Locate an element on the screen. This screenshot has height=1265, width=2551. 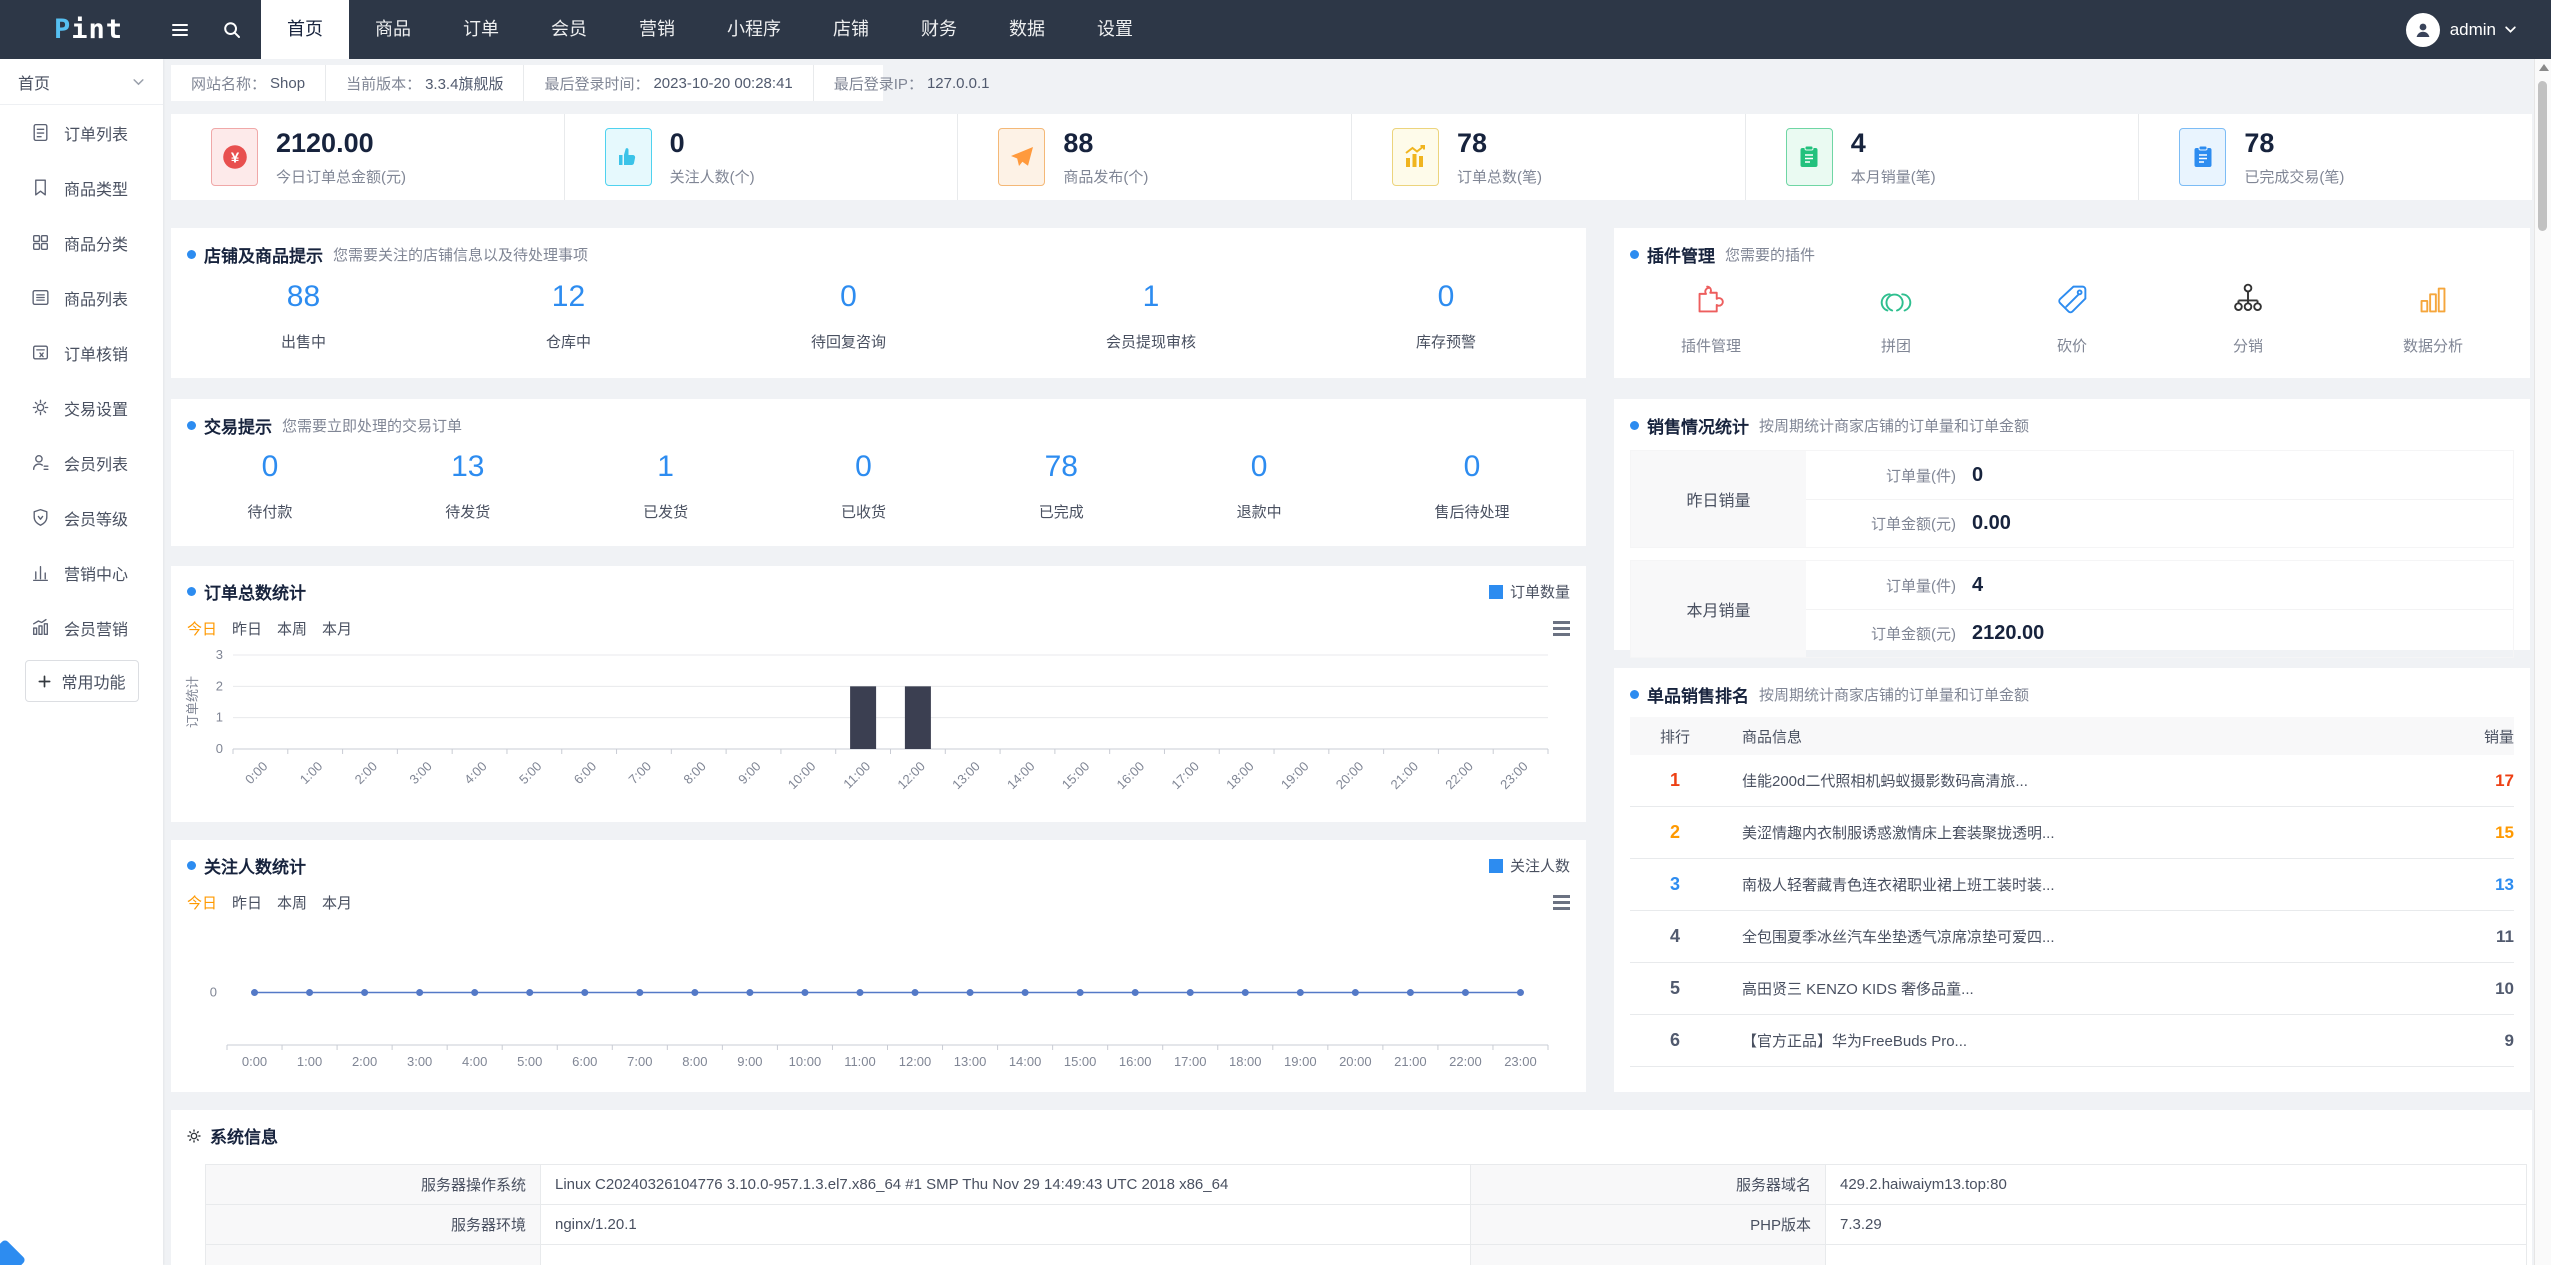
stat-label: 订单总数(笔) is located at coordinates (1500, 177).